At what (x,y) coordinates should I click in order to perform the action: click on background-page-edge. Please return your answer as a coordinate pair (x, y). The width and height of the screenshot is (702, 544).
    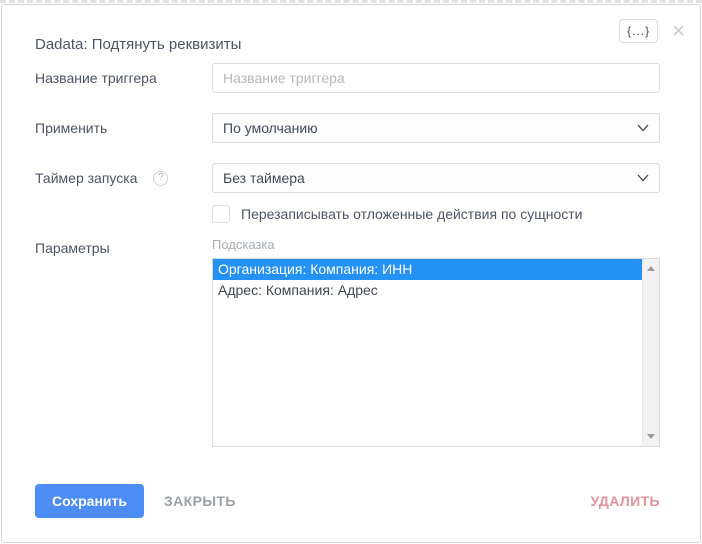
    Looking at the image, I should click on (351, 1).